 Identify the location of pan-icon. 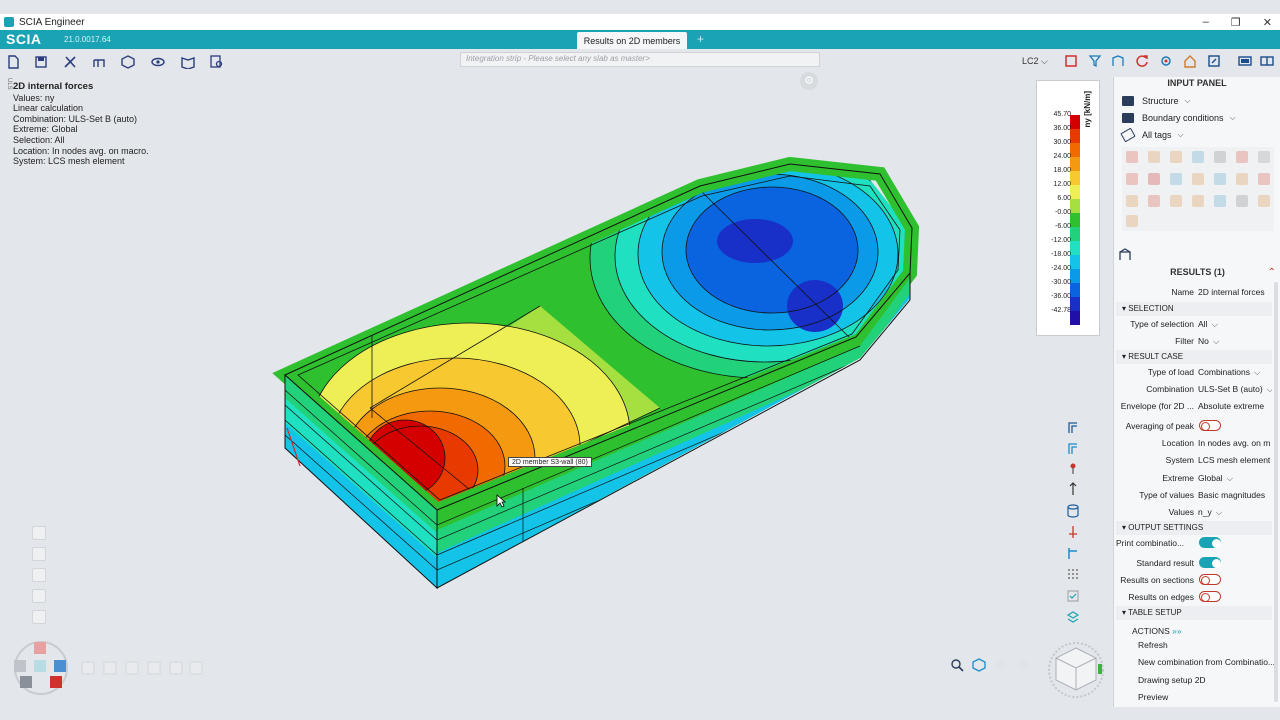
(1023, 665).